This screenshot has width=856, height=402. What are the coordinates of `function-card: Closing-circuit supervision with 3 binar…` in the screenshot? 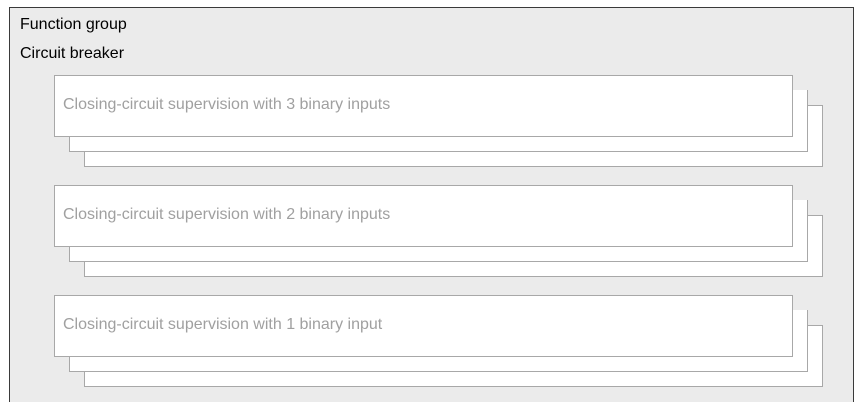 It's located at (423, 106).